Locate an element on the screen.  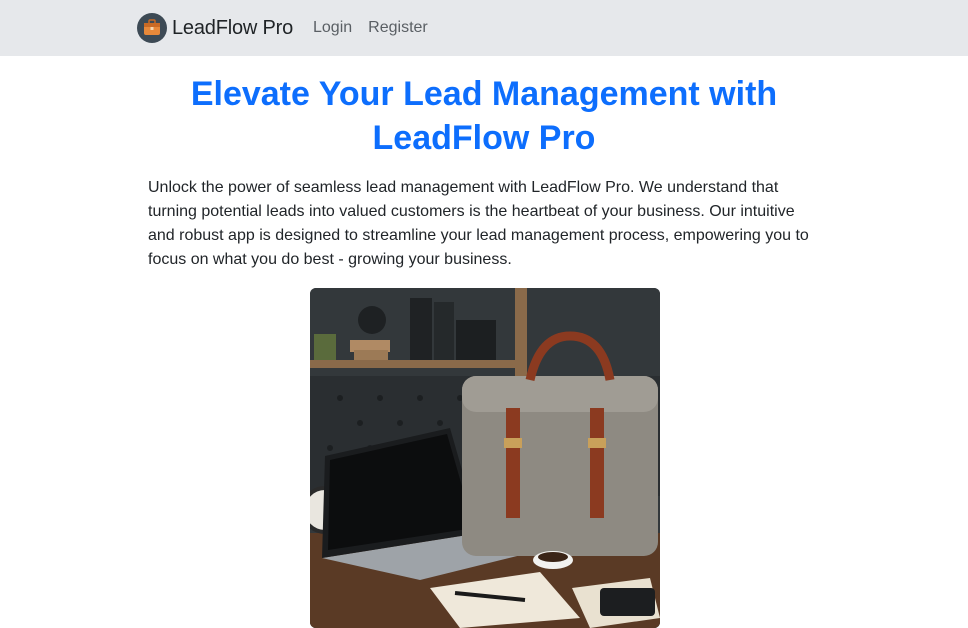
brand-name: LeadFlow Pro is located at coordinates (232, 27).